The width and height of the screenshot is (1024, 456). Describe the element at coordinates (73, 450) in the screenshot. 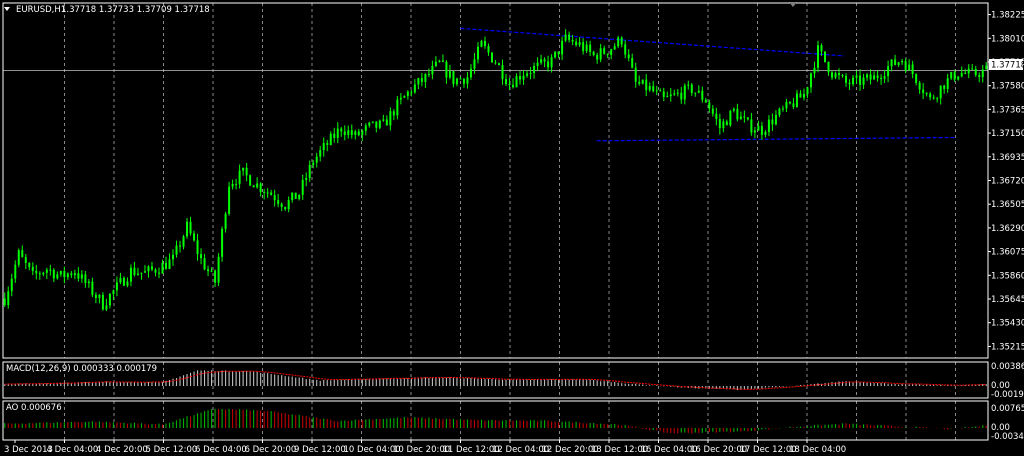

I see `time-scale-label: 4 Dec 04:00` at that location.